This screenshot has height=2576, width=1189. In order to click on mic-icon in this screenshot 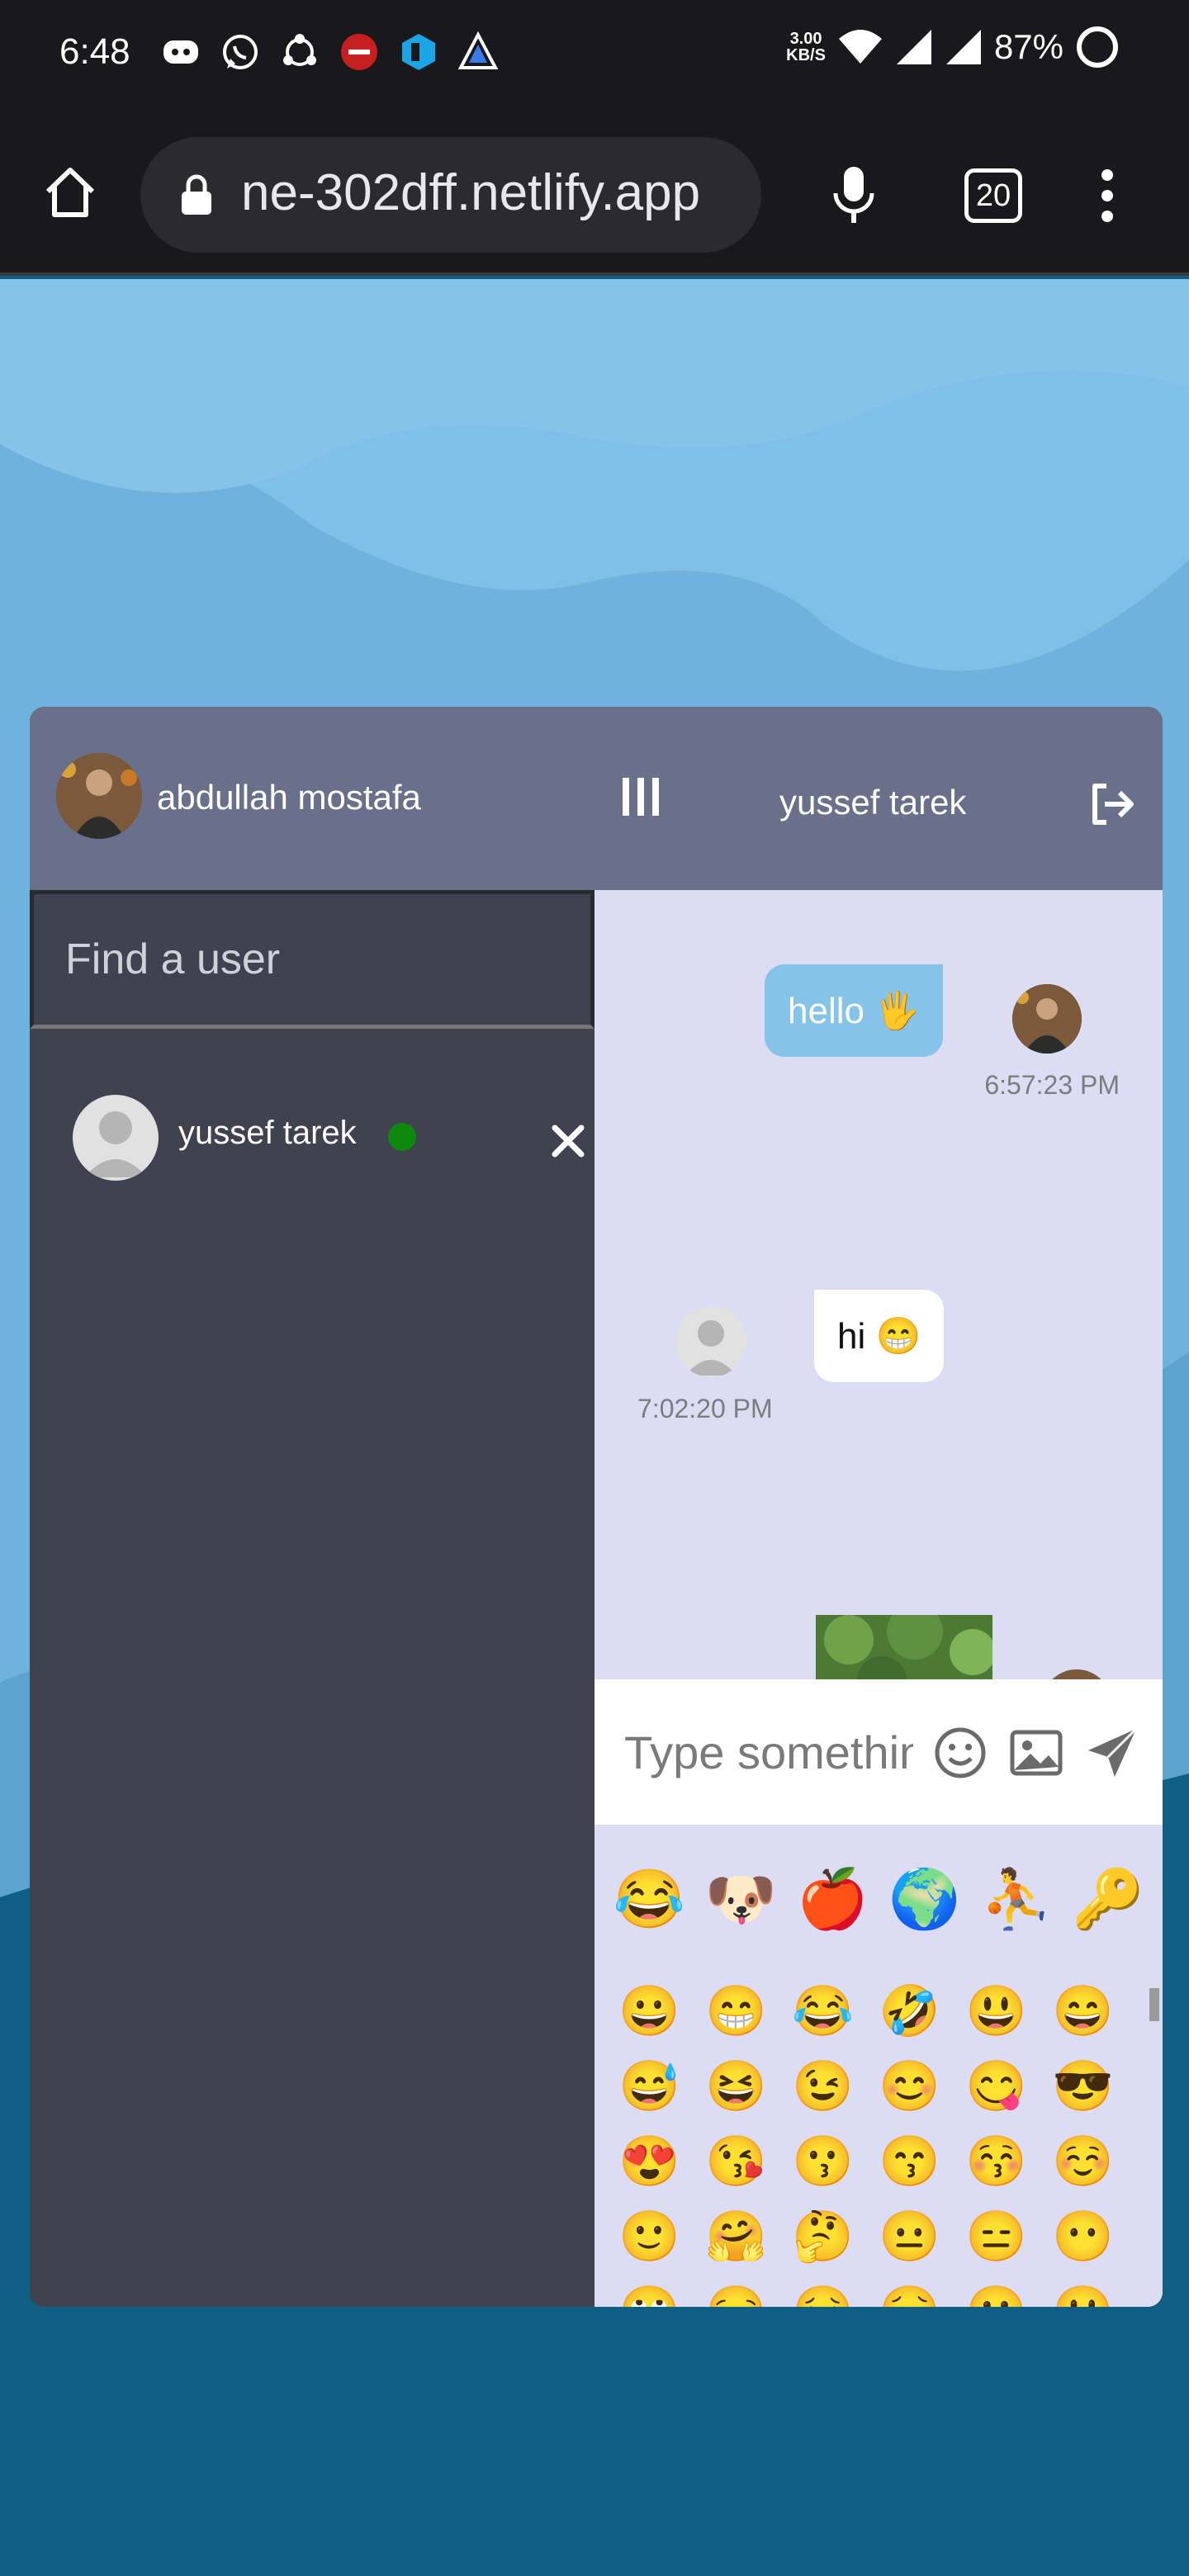, I will do `click(854, 194)`.